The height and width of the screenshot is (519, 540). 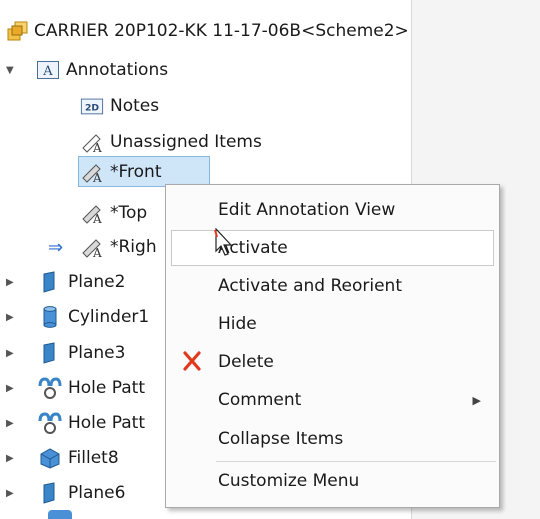 What do you see at coordinates (237, 324) in the screenshot?
I see `menu-item-label: Hide` at bounding box center [237, 324].